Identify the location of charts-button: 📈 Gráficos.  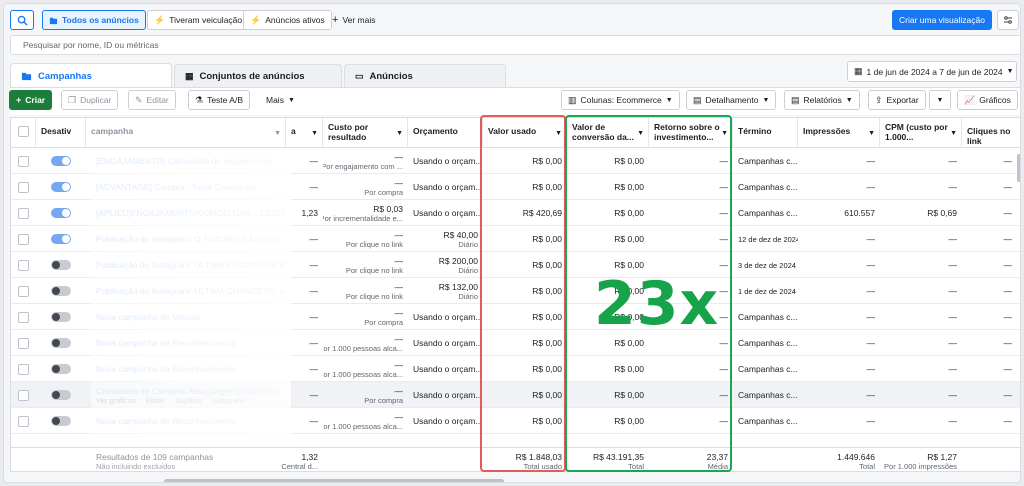
(987, 100).